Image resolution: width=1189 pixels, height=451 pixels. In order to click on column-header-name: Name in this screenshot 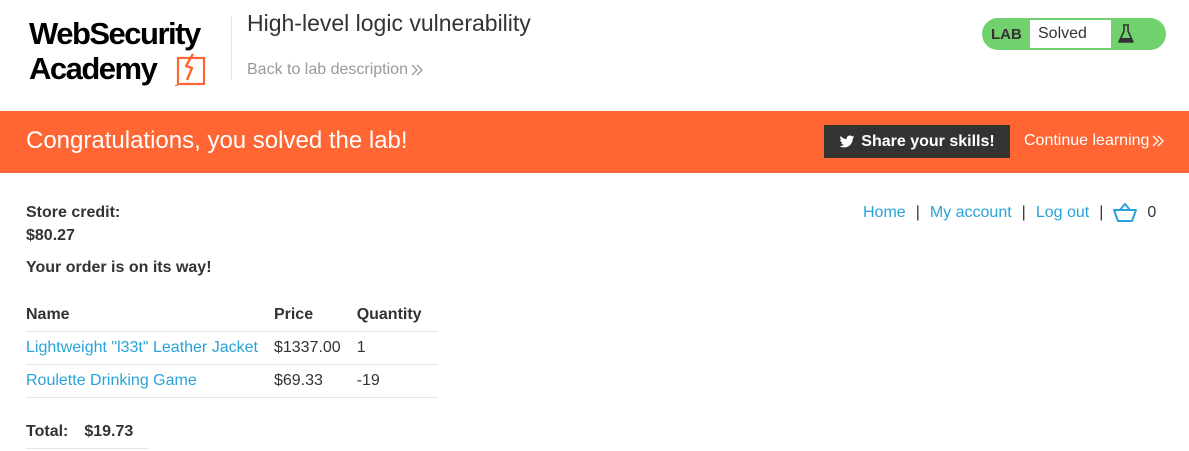, I will do `click(150, 316)`.